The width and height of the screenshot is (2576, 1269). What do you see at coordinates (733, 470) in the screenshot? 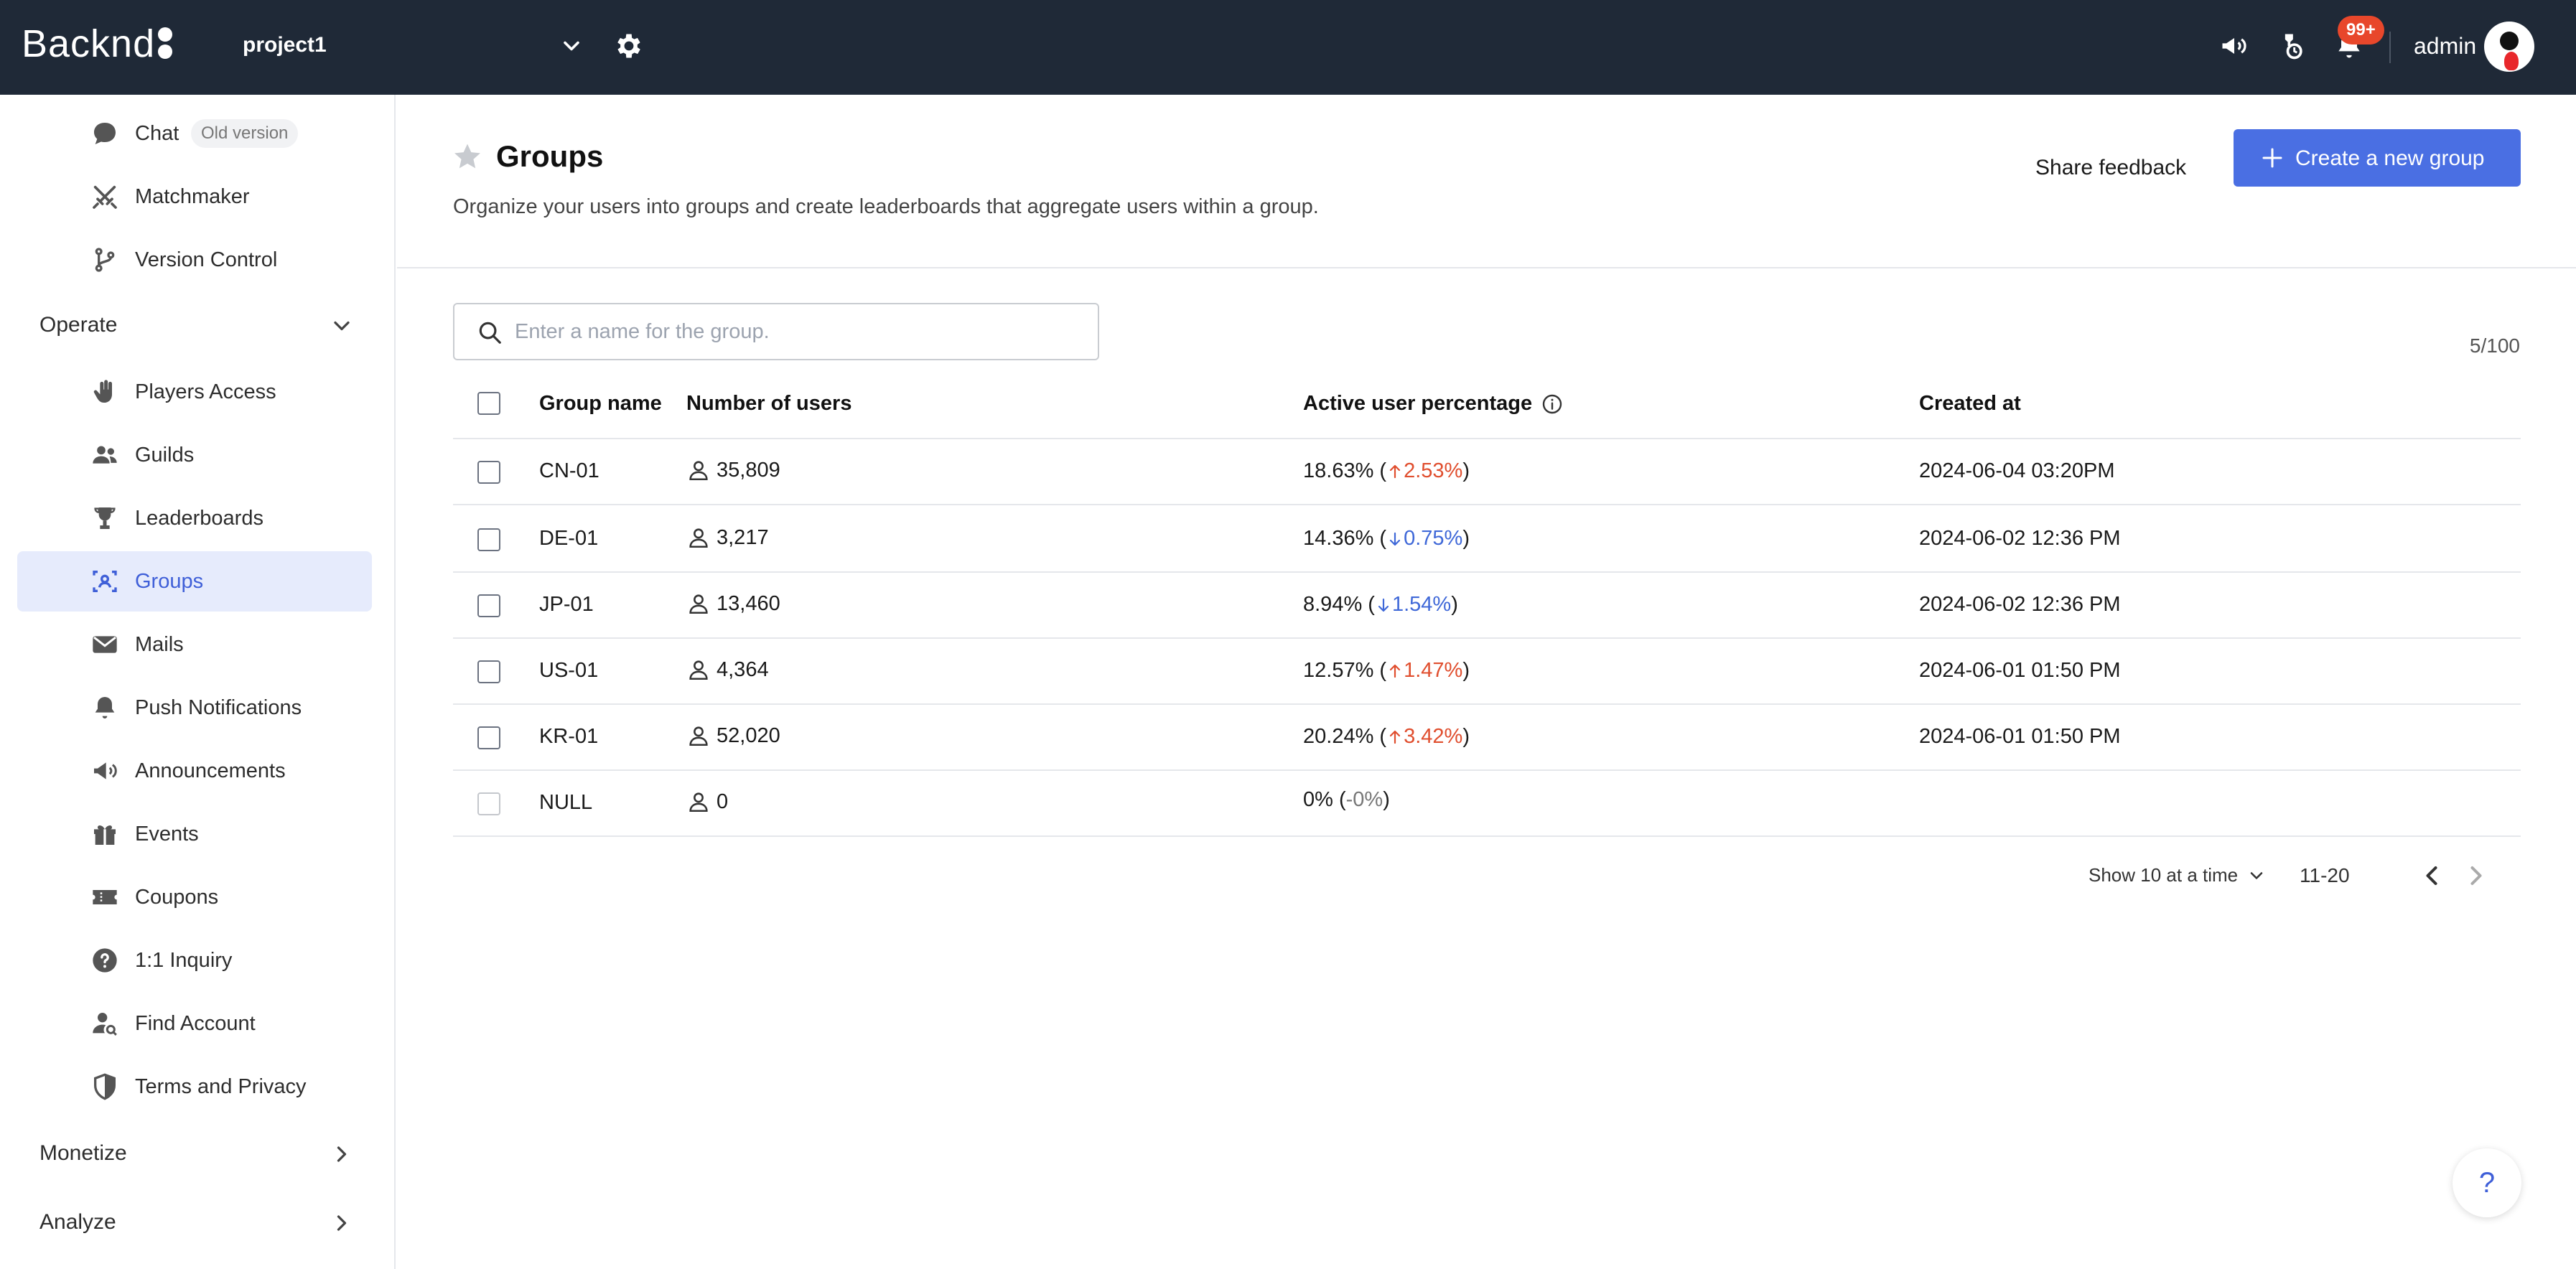
I see `users-cell: 35,809` at bounding box center [733, 470].